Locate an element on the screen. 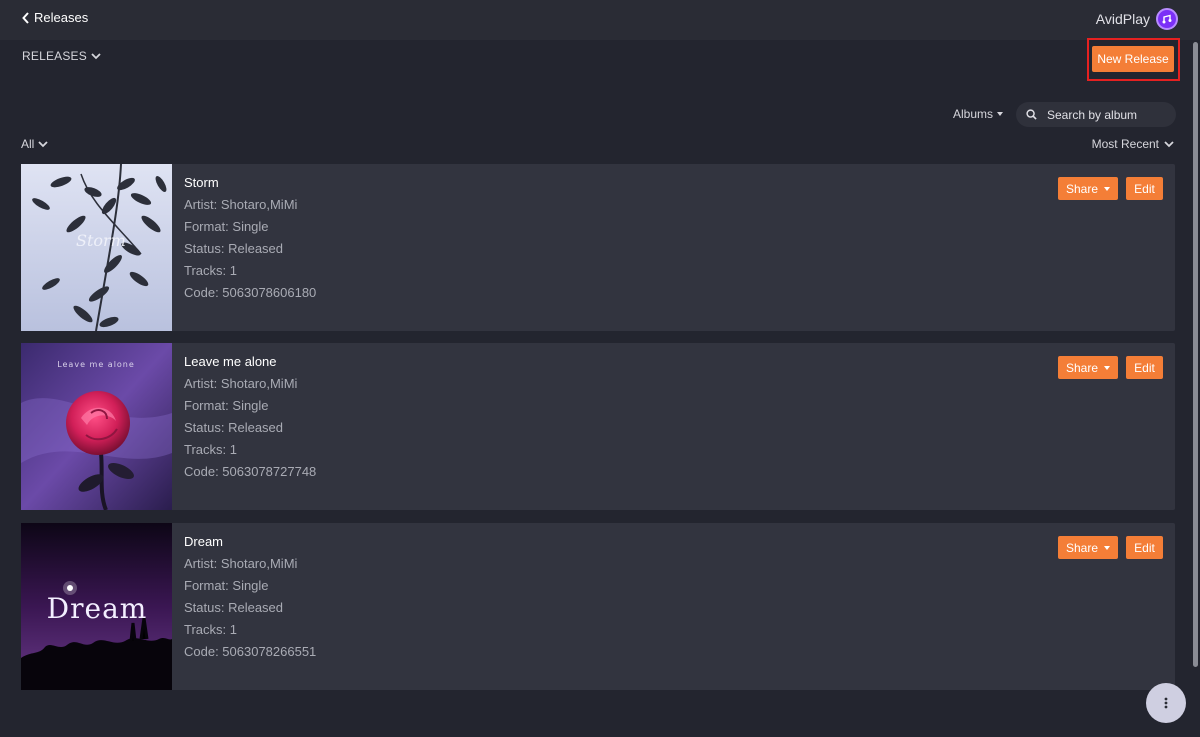 This screenshot has height=737, width=1200. back-link-label: Releases is located at coordinates (61, 17).